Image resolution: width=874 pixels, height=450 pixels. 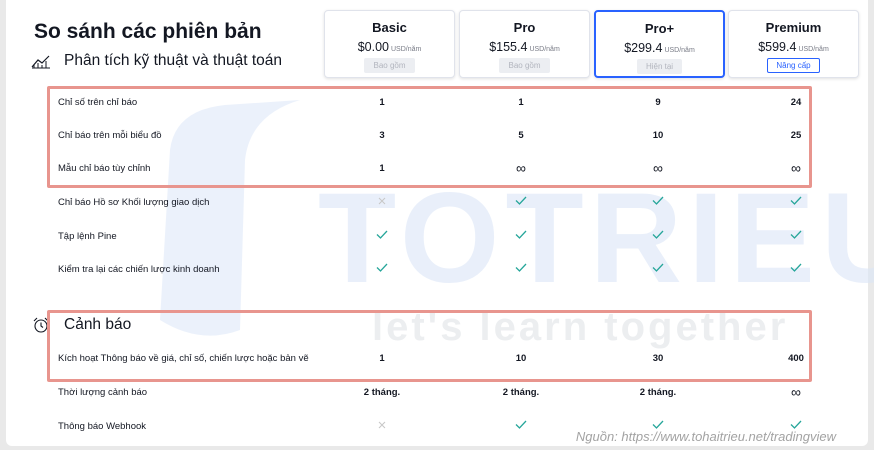 I want to click on basic-value: 3, so click(x=382, y=135).